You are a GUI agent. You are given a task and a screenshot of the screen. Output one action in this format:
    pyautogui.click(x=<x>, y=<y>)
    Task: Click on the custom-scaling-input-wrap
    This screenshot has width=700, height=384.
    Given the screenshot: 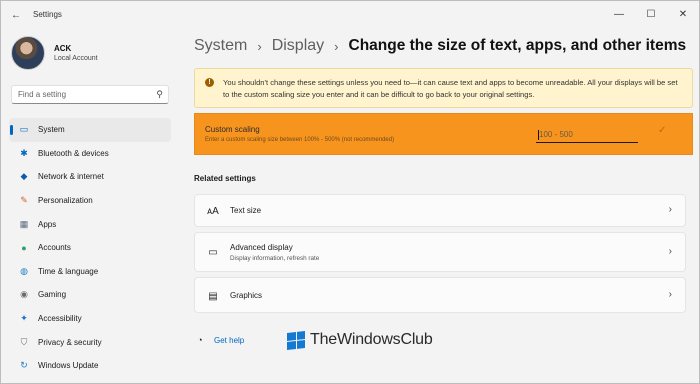 What is the action you would take?
    pyautogui.click(x=587, y=135)
    